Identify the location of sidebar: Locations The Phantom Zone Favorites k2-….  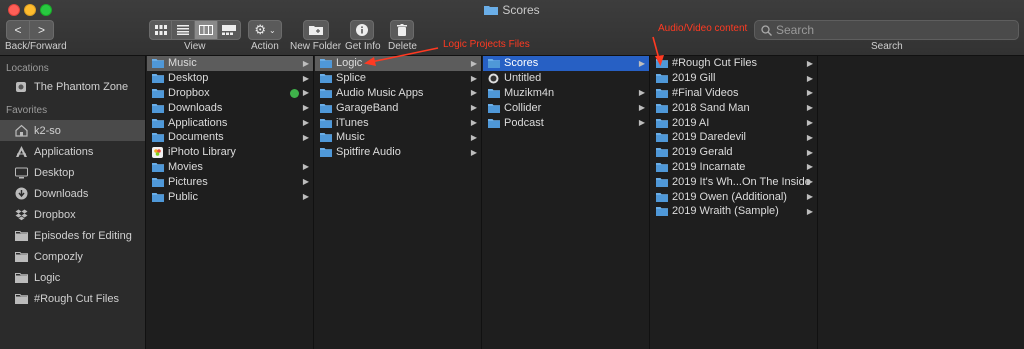
(73, 202).